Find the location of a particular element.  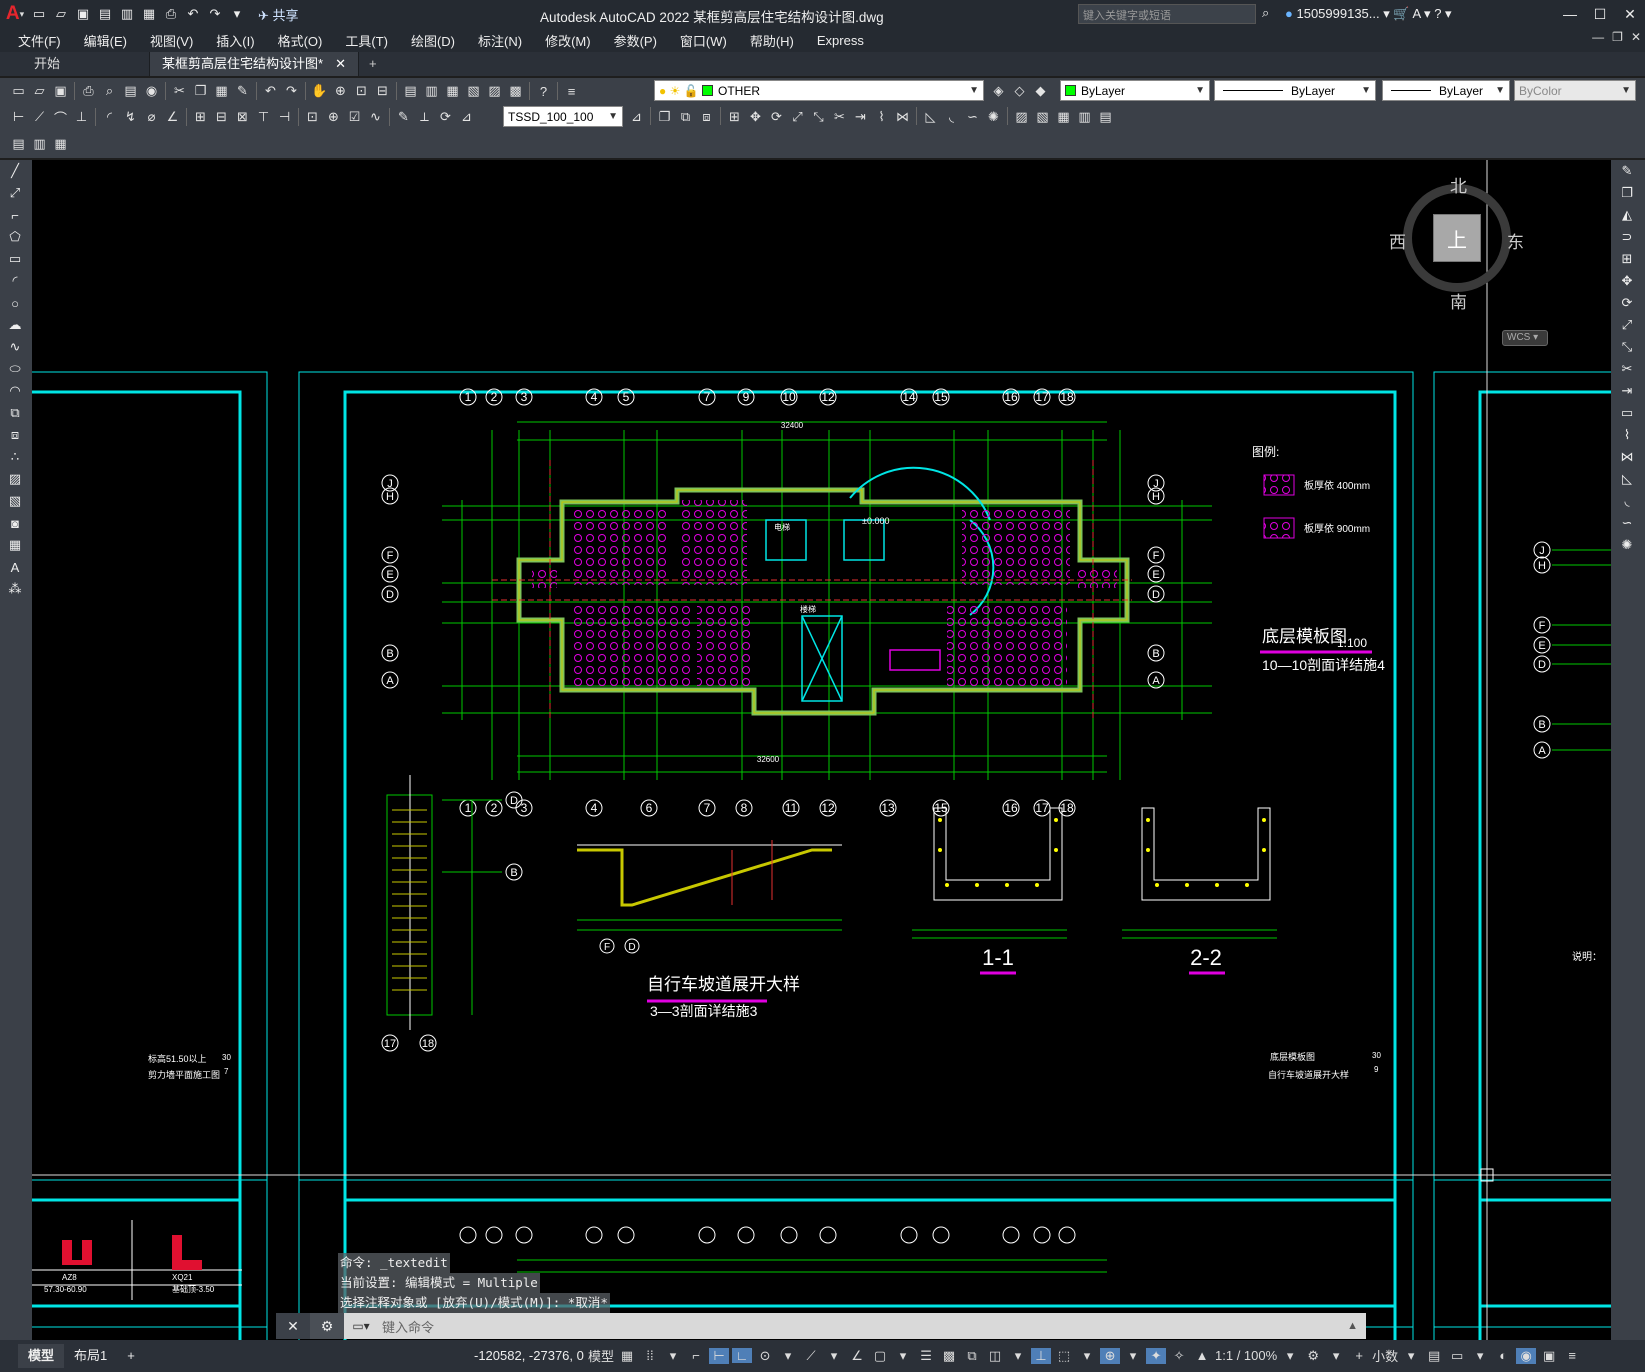

snap-dropdown-icon: ▾ is located at coordinates (673, 1356).